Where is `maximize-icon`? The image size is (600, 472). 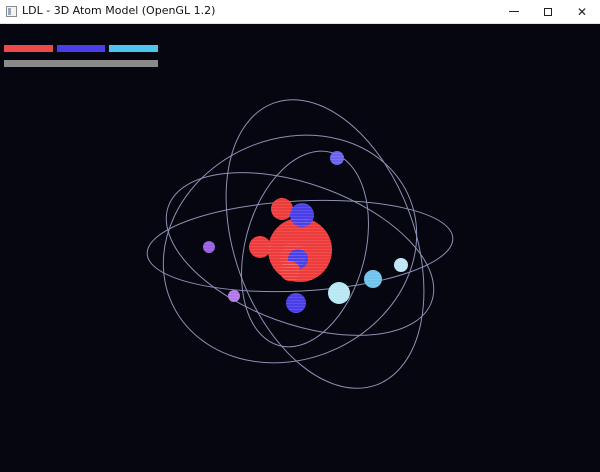
maximize-icon is located at coordinates (548, 11).